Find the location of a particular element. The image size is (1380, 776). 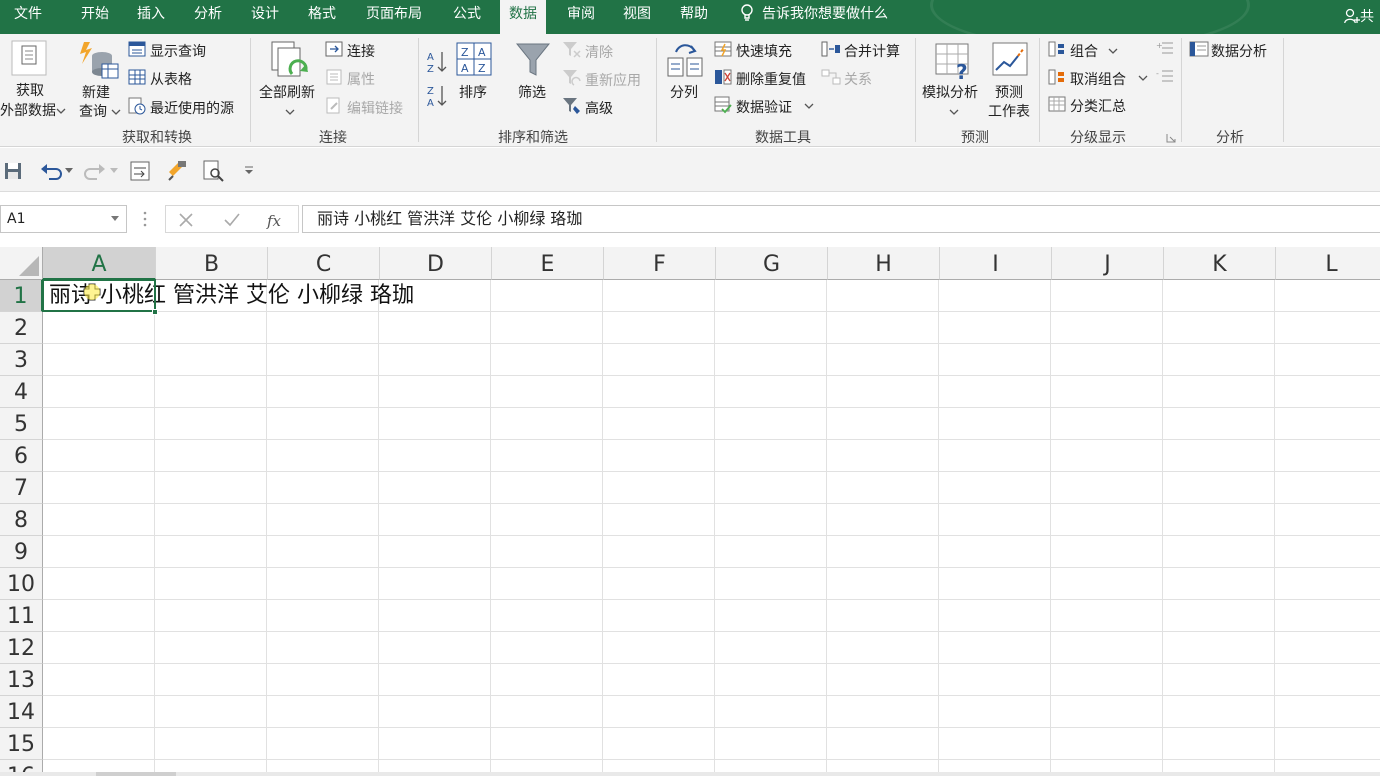

tab-data: 数据 is located at coordinates (523, 17).